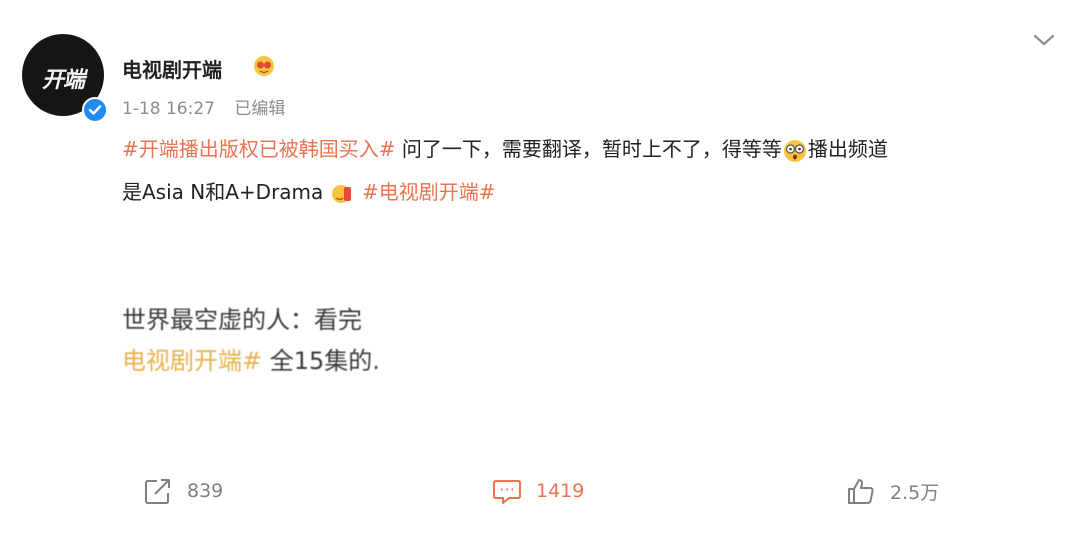 This screenshot has height=536, width=1080. What do you see at coordinates (205, 491) in the screenshot?
I see `share-count: 839` at bounding box center [205, 491].